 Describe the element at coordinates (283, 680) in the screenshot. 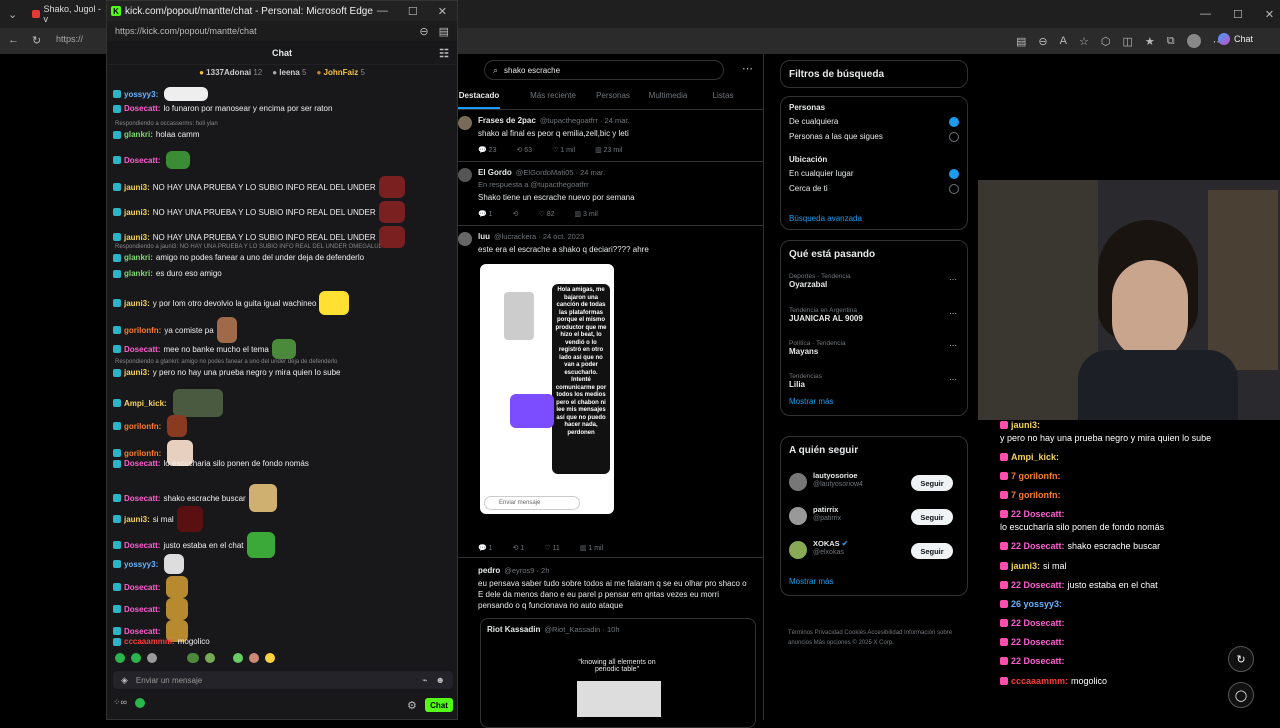

I see `message-input: ◈ Enviar un mensaje ⌁ ☻` at that location.